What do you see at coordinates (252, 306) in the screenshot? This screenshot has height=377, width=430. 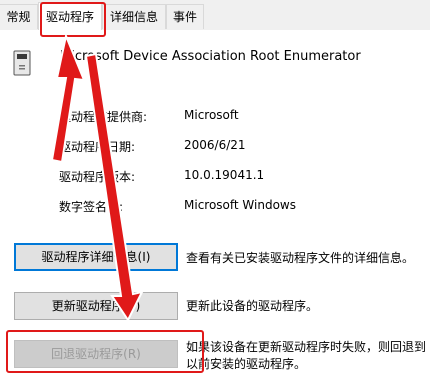 I see `update-driver-description: 更新此设备的驱动程序。` at bounding box center [252, 306].